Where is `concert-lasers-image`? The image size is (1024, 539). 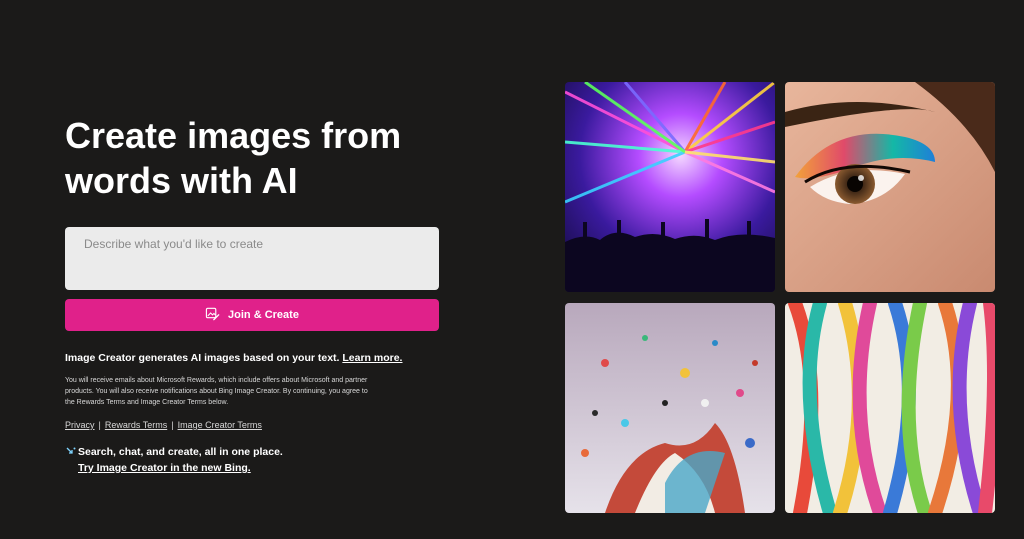
concert-lasers-image is located at coordinates (670, 187).